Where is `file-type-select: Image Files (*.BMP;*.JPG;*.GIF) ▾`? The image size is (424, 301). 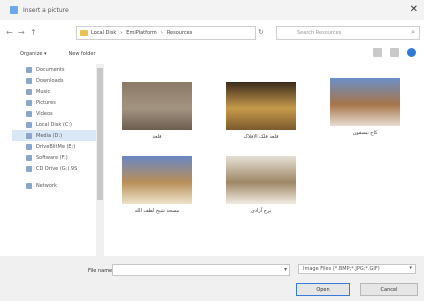
file-type-select: Image Files (*.BMP;*.JPG;*.GIF) ▾ is located at coordinates (357, 269).